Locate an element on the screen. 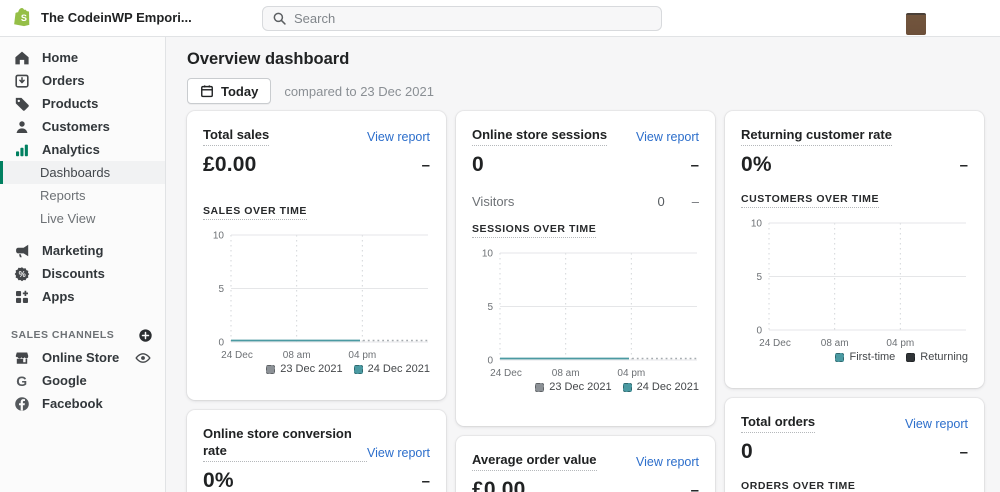  chart-section-label: SALES OVER TIME is located at coordinates (255, 212).